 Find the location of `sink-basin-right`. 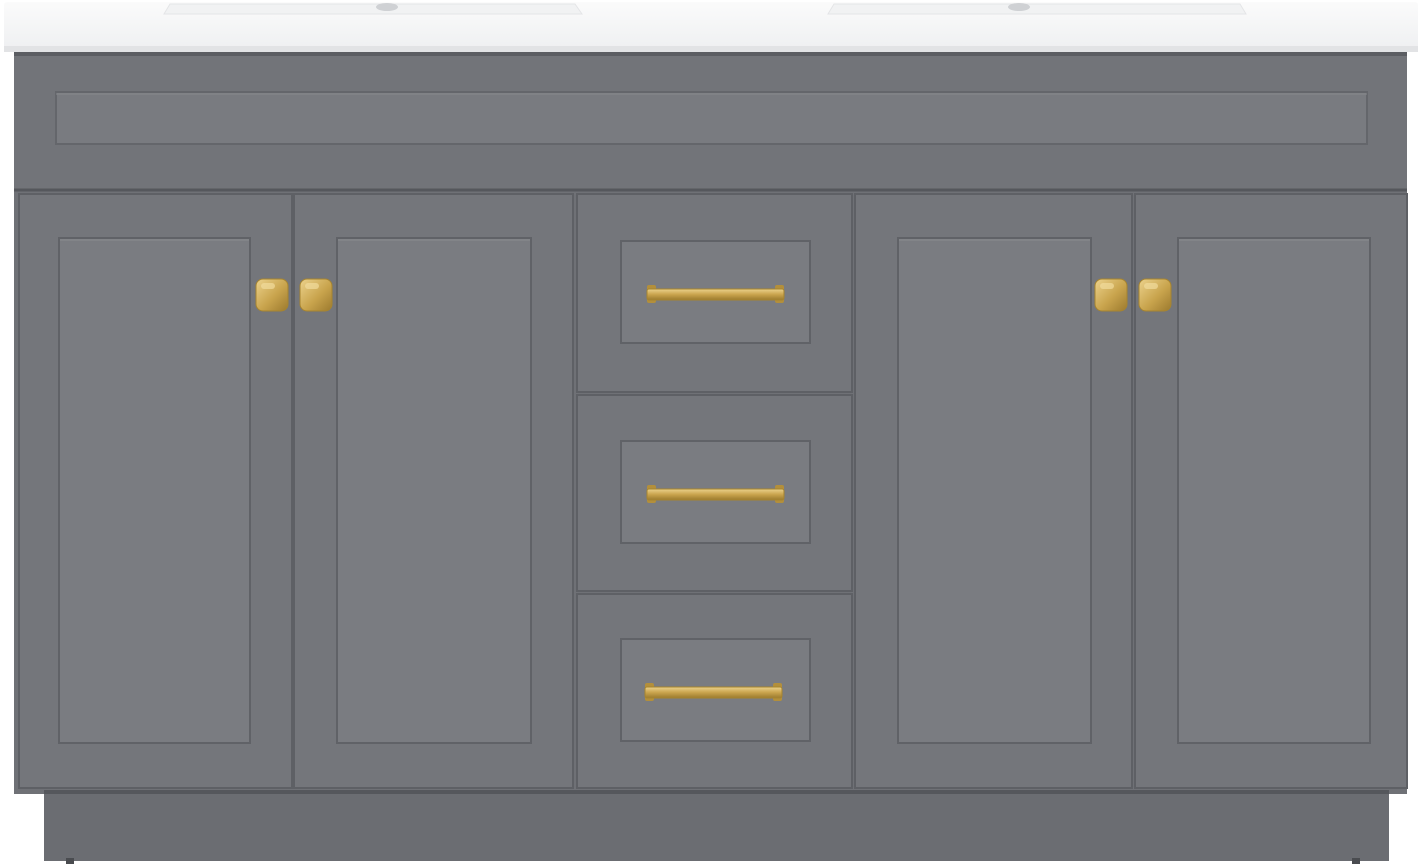

sink-basin-right is located at coordinates (1037, 9).